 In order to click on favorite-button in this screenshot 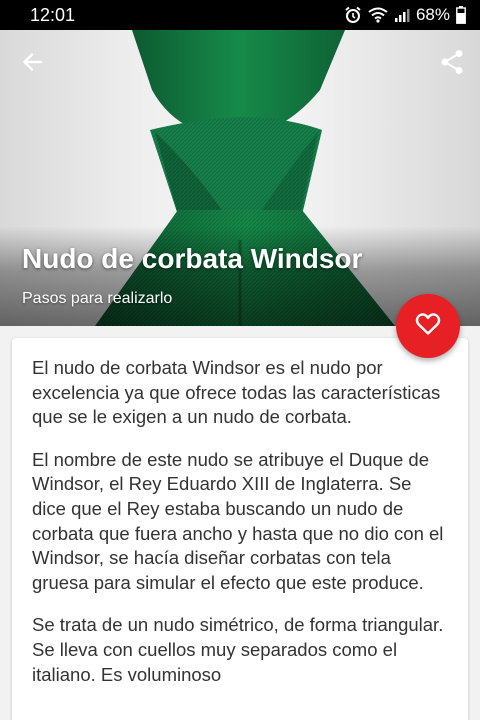, I will do `click(428, 326)`.